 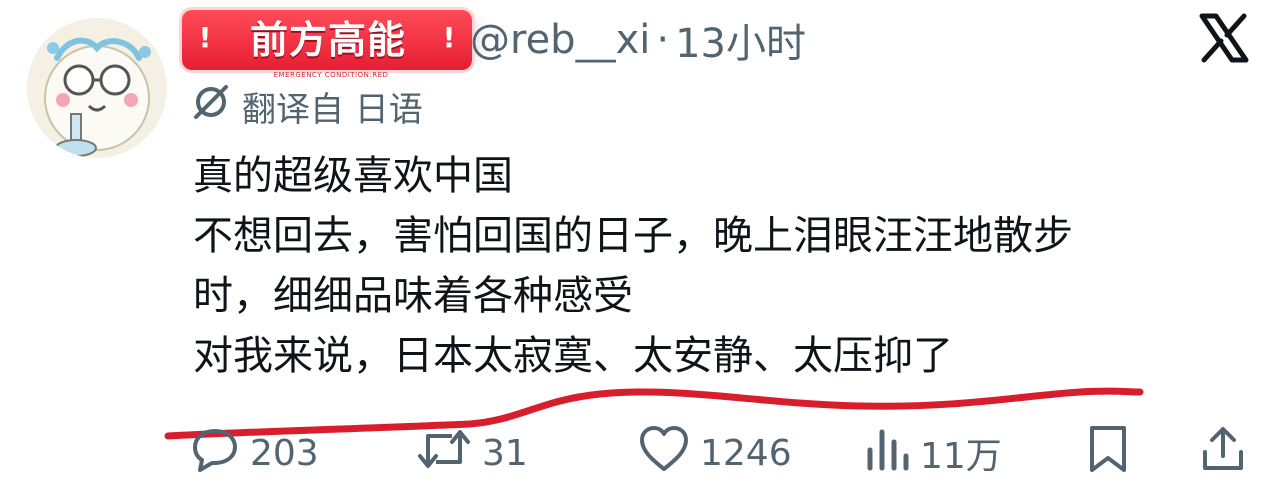 What do you see at coordinates (740, 40) in the screenshot?
I see `post-timestamp: 13小时` at bounding box center [740, 40].